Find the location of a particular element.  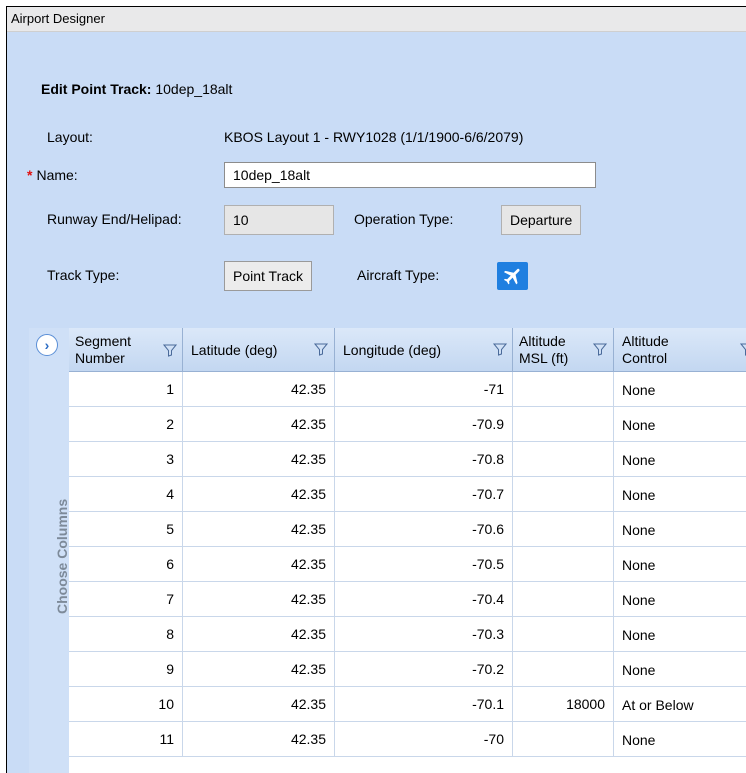

column-header-segment-number: Segment Number is located at coordinates (126, 349).